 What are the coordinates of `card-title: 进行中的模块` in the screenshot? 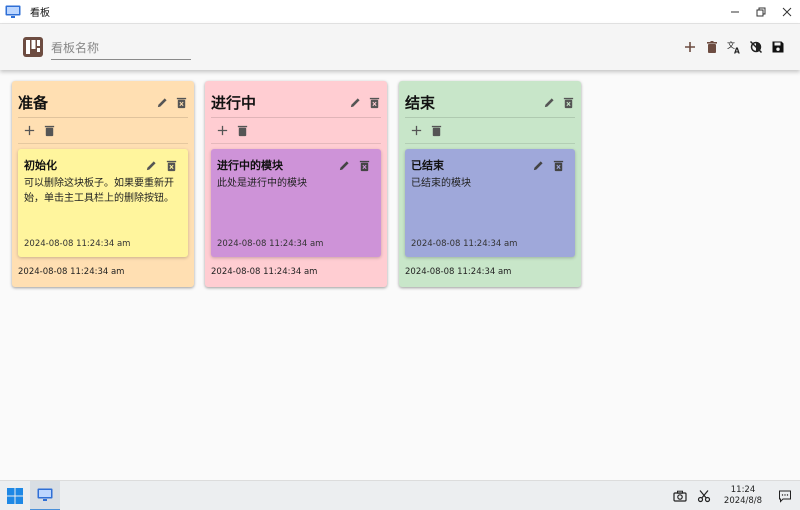 It's located at (250, 165).